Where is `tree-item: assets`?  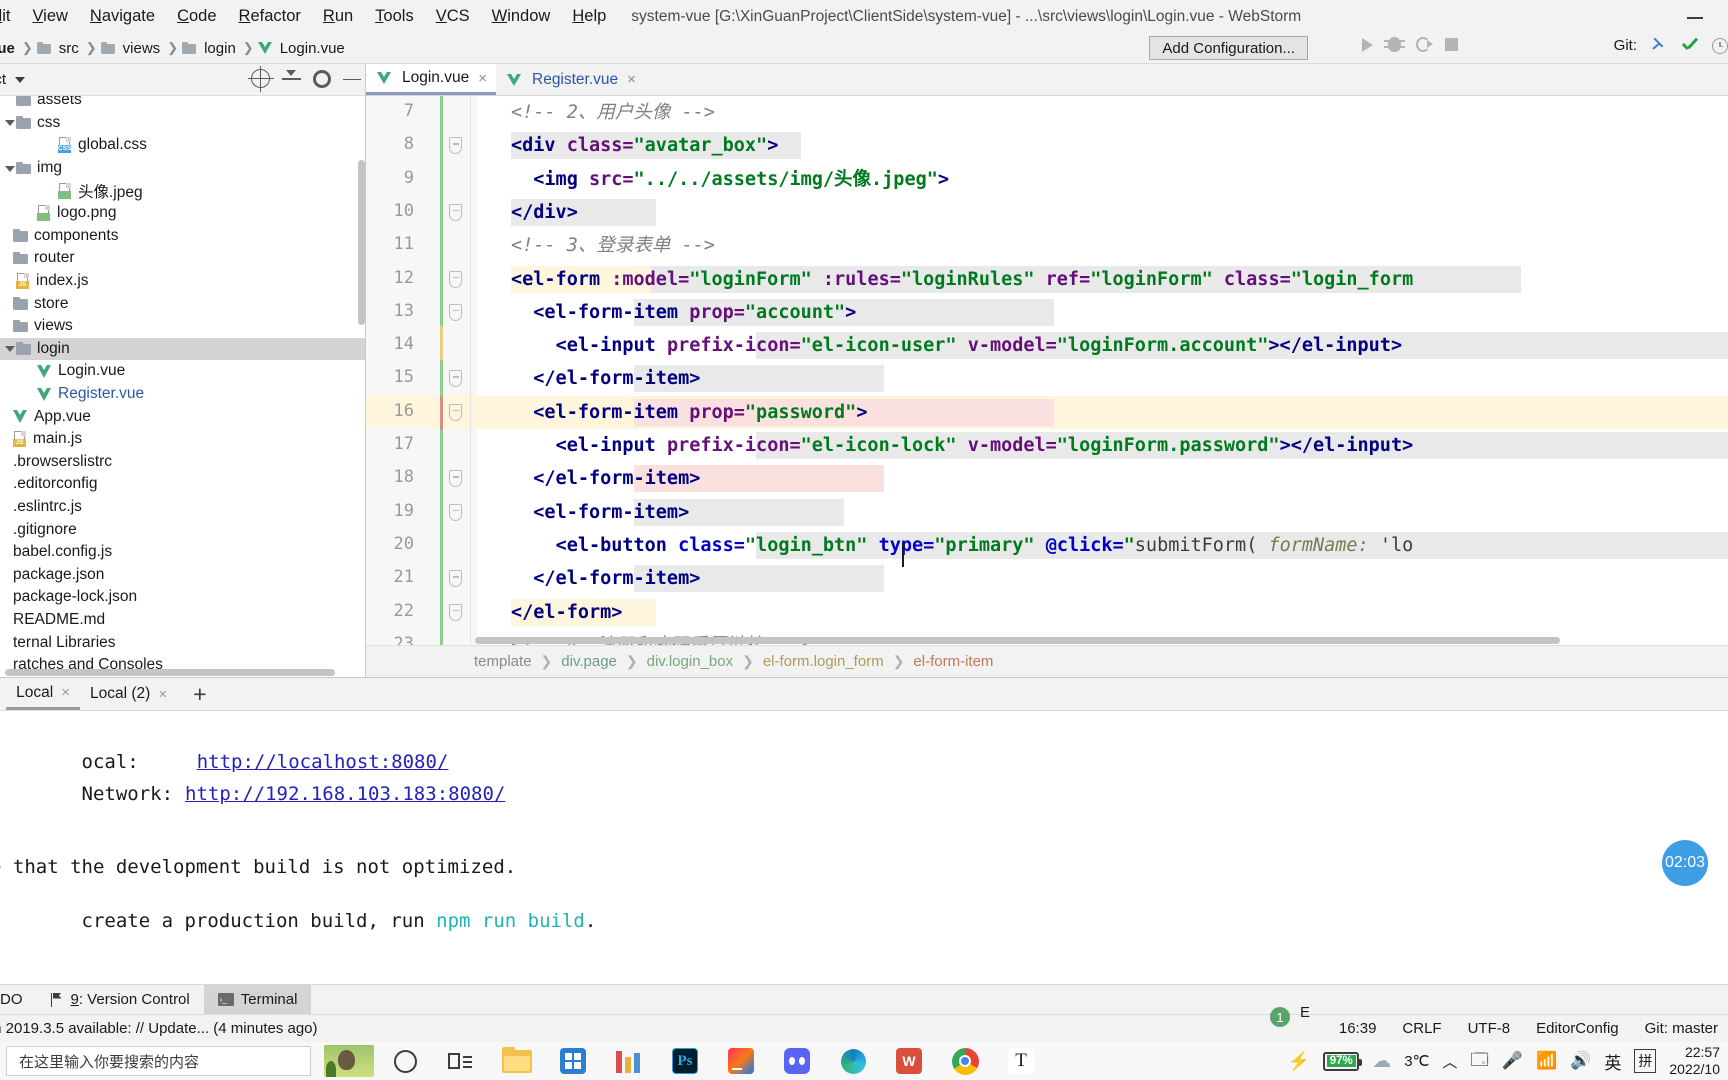
tree-item: assets is located at coordinates (182, 104).